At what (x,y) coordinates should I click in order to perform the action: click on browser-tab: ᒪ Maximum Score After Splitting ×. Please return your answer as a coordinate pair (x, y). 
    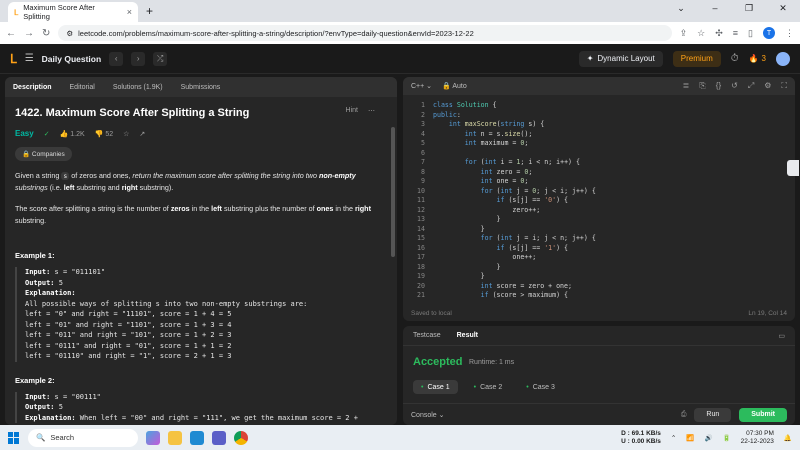
    Looking at the image, I should click on (73, 12).